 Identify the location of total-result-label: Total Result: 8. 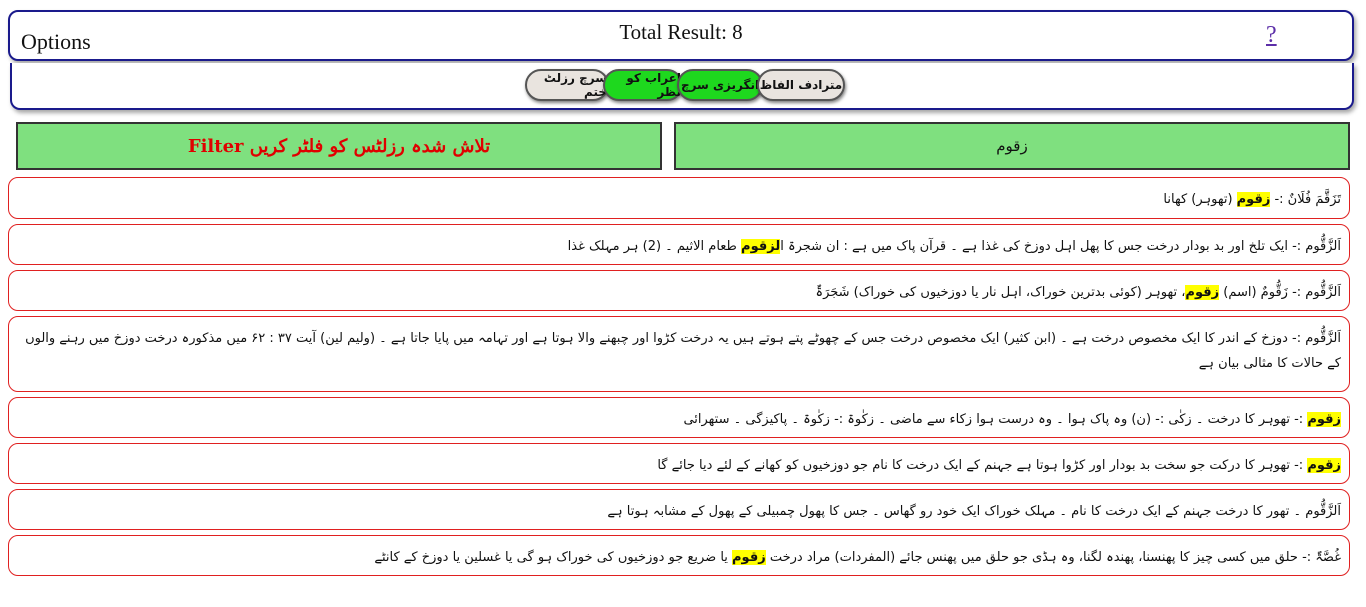
(681, 32).